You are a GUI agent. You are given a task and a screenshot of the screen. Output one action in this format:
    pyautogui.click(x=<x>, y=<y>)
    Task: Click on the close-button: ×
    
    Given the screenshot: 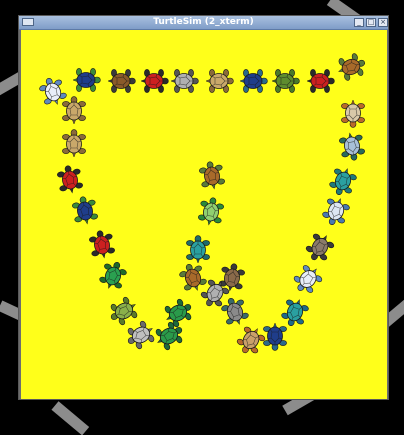 What is the action you would take?
    pyautogui.click(x=383, y=22)
    